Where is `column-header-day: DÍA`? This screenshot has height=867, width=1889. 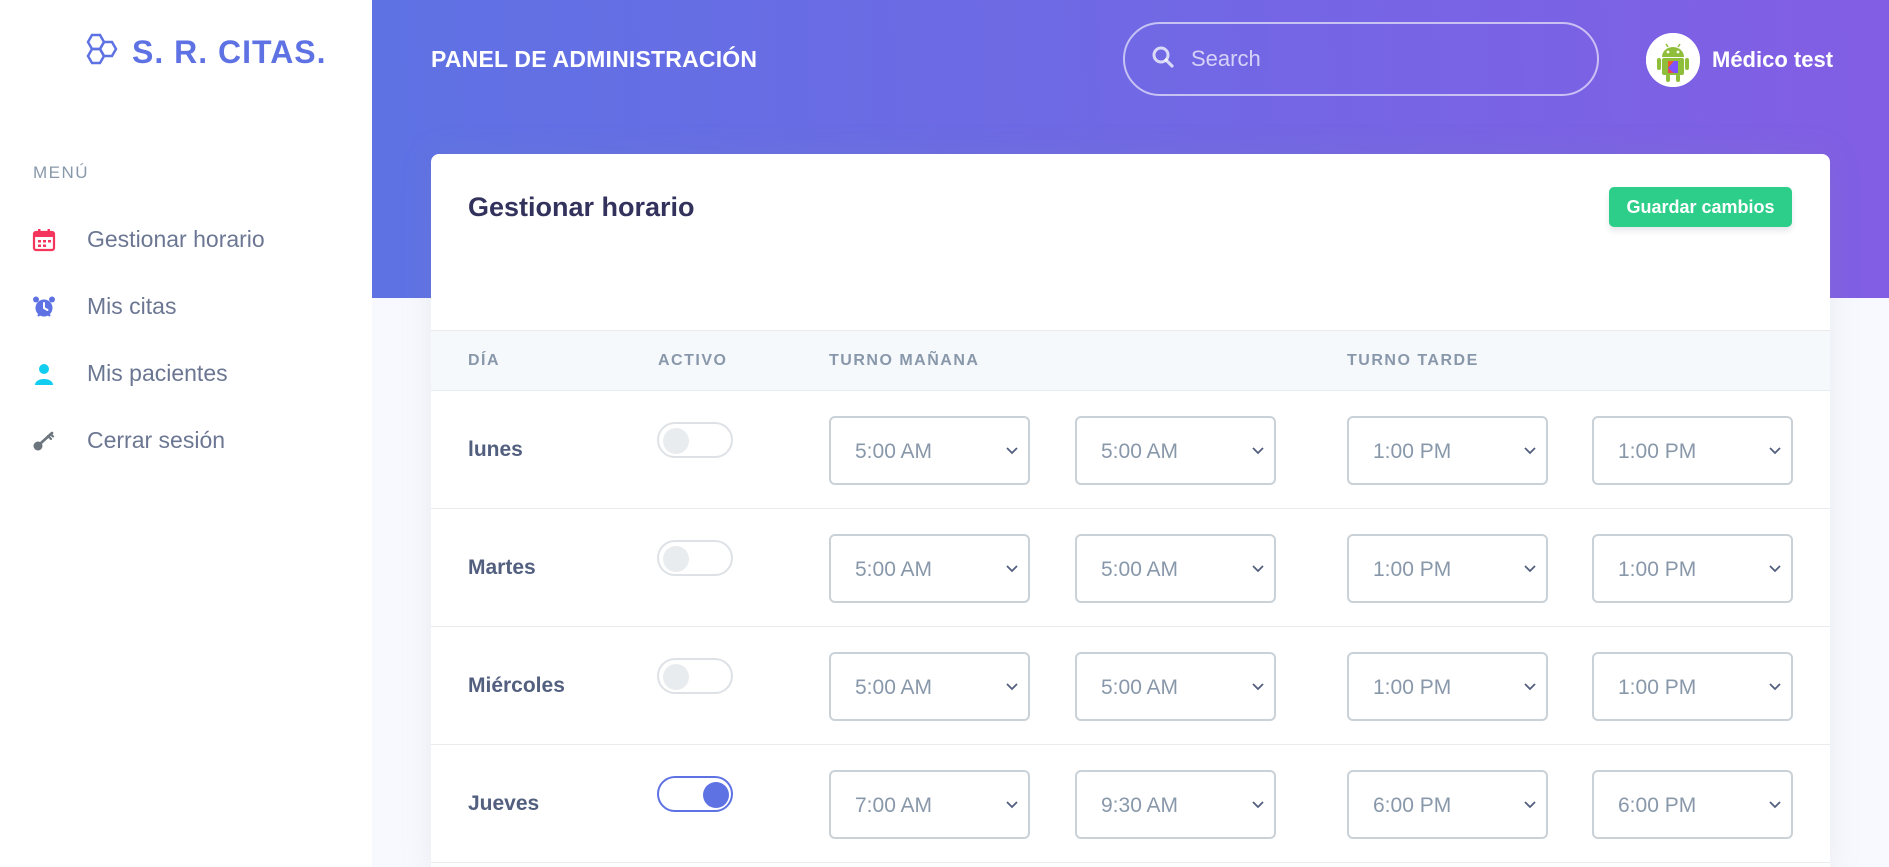
column-header-day: DÍA is located at coordinates (484, 360).